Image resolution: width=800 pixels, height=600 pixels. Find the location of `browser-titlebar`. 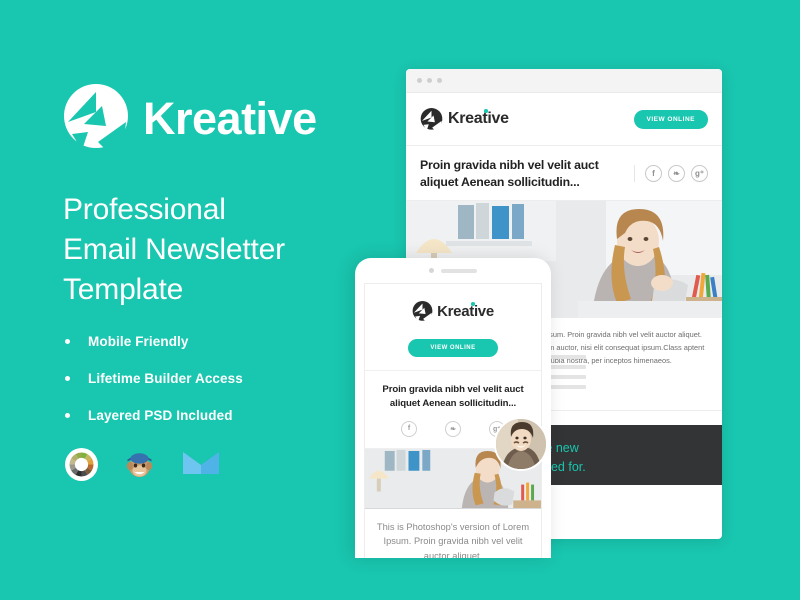

browser-titlebar is located at coordinates (564, 81).